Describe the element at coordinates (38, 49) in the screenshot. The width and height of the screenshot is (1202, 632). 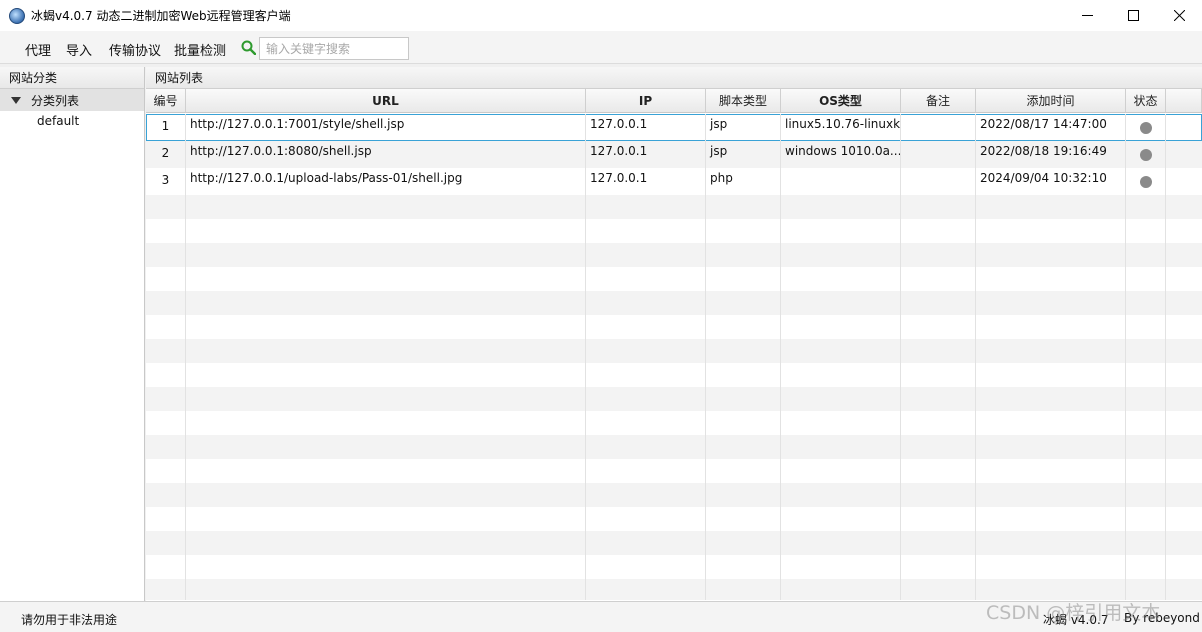
I see `menu-proxy: 代理` at that location.